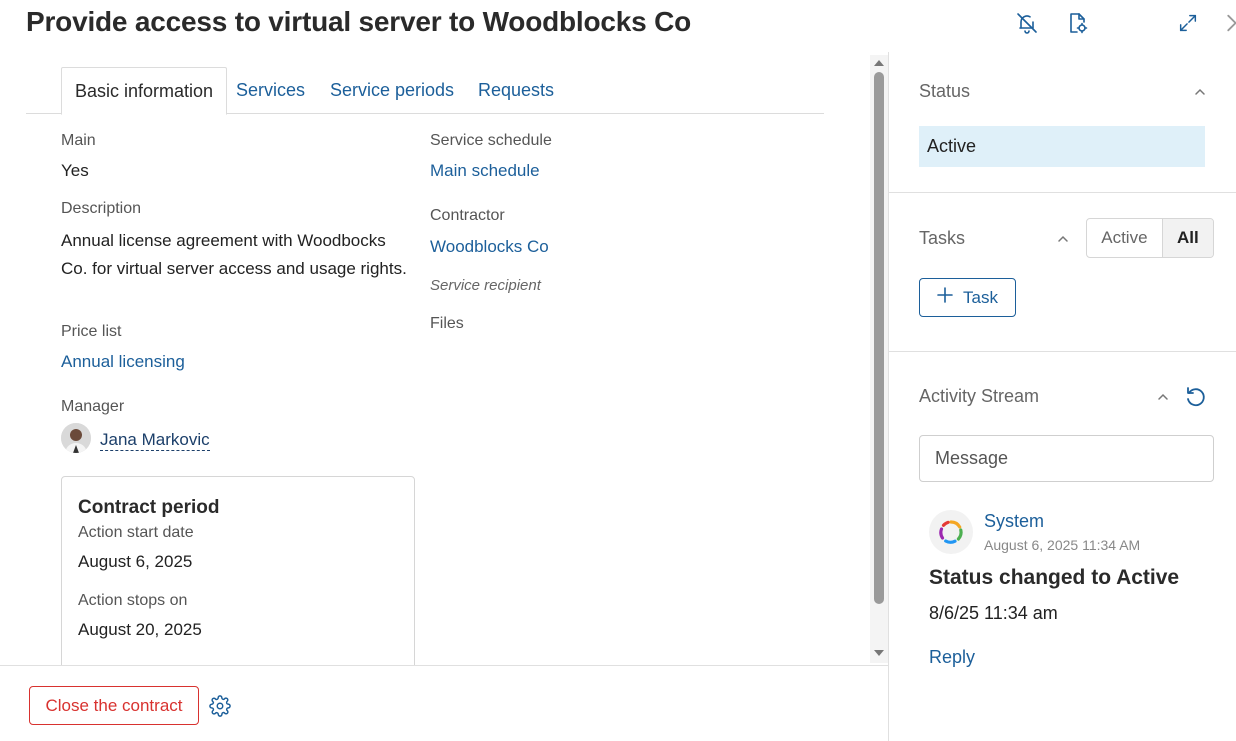 The width and height of the screenshot is (1236, 741). I want to click on refresh-icon, so click(1196, 397).